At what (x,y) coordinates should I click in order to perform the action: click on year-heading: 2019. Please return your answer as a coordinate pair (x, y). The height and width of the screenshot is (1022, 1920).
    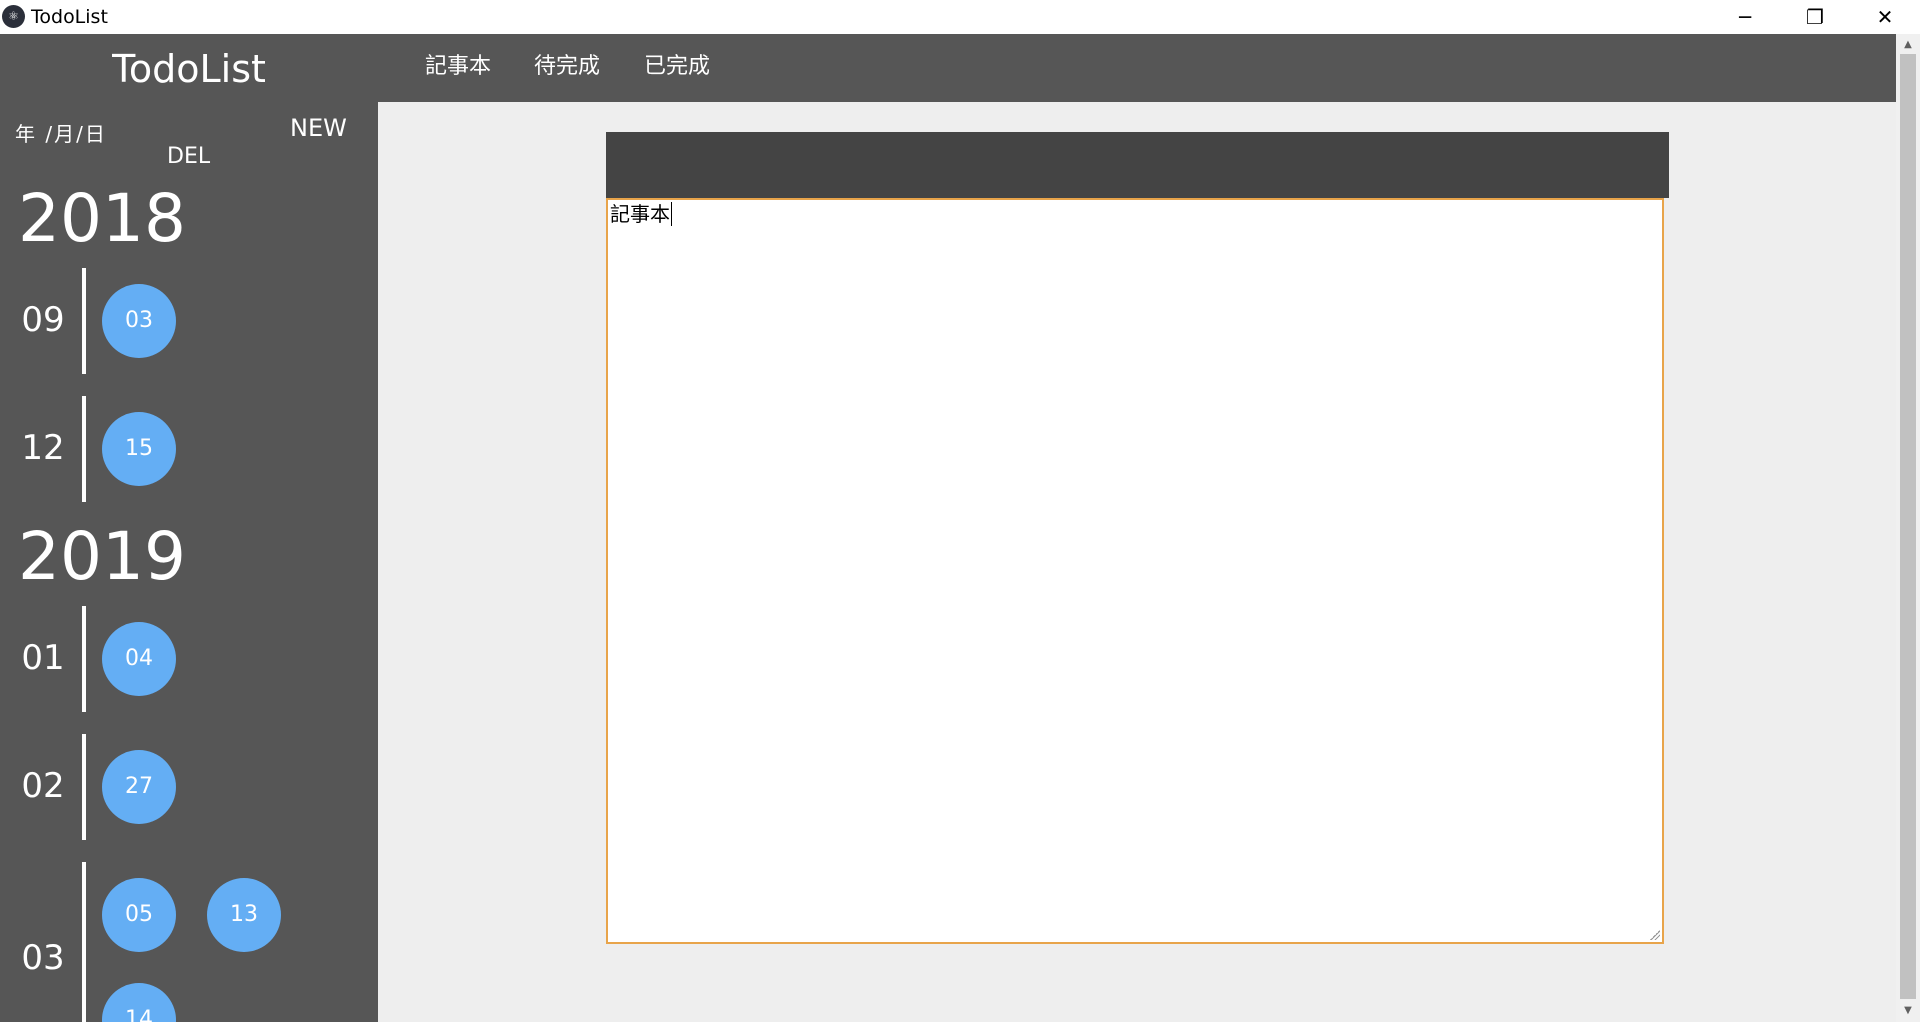
    Looking at the image, I should click on (102, 556).